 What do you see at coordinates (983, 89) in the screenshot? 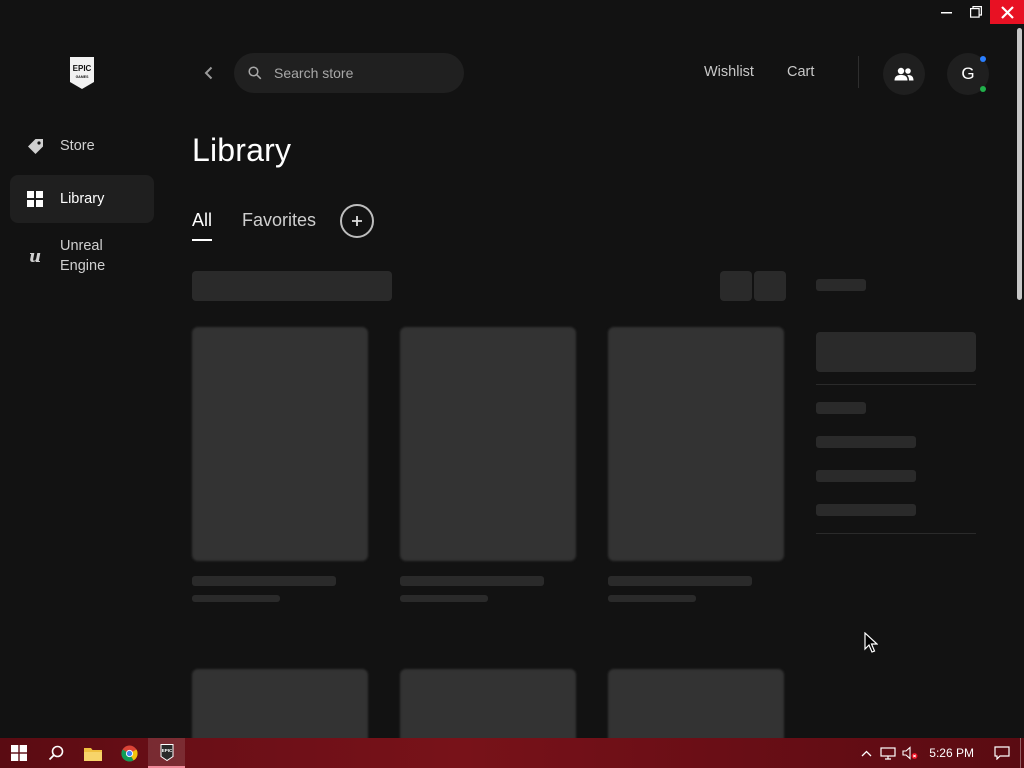
I see `online-status-dot` at bounding box center [983, 89].